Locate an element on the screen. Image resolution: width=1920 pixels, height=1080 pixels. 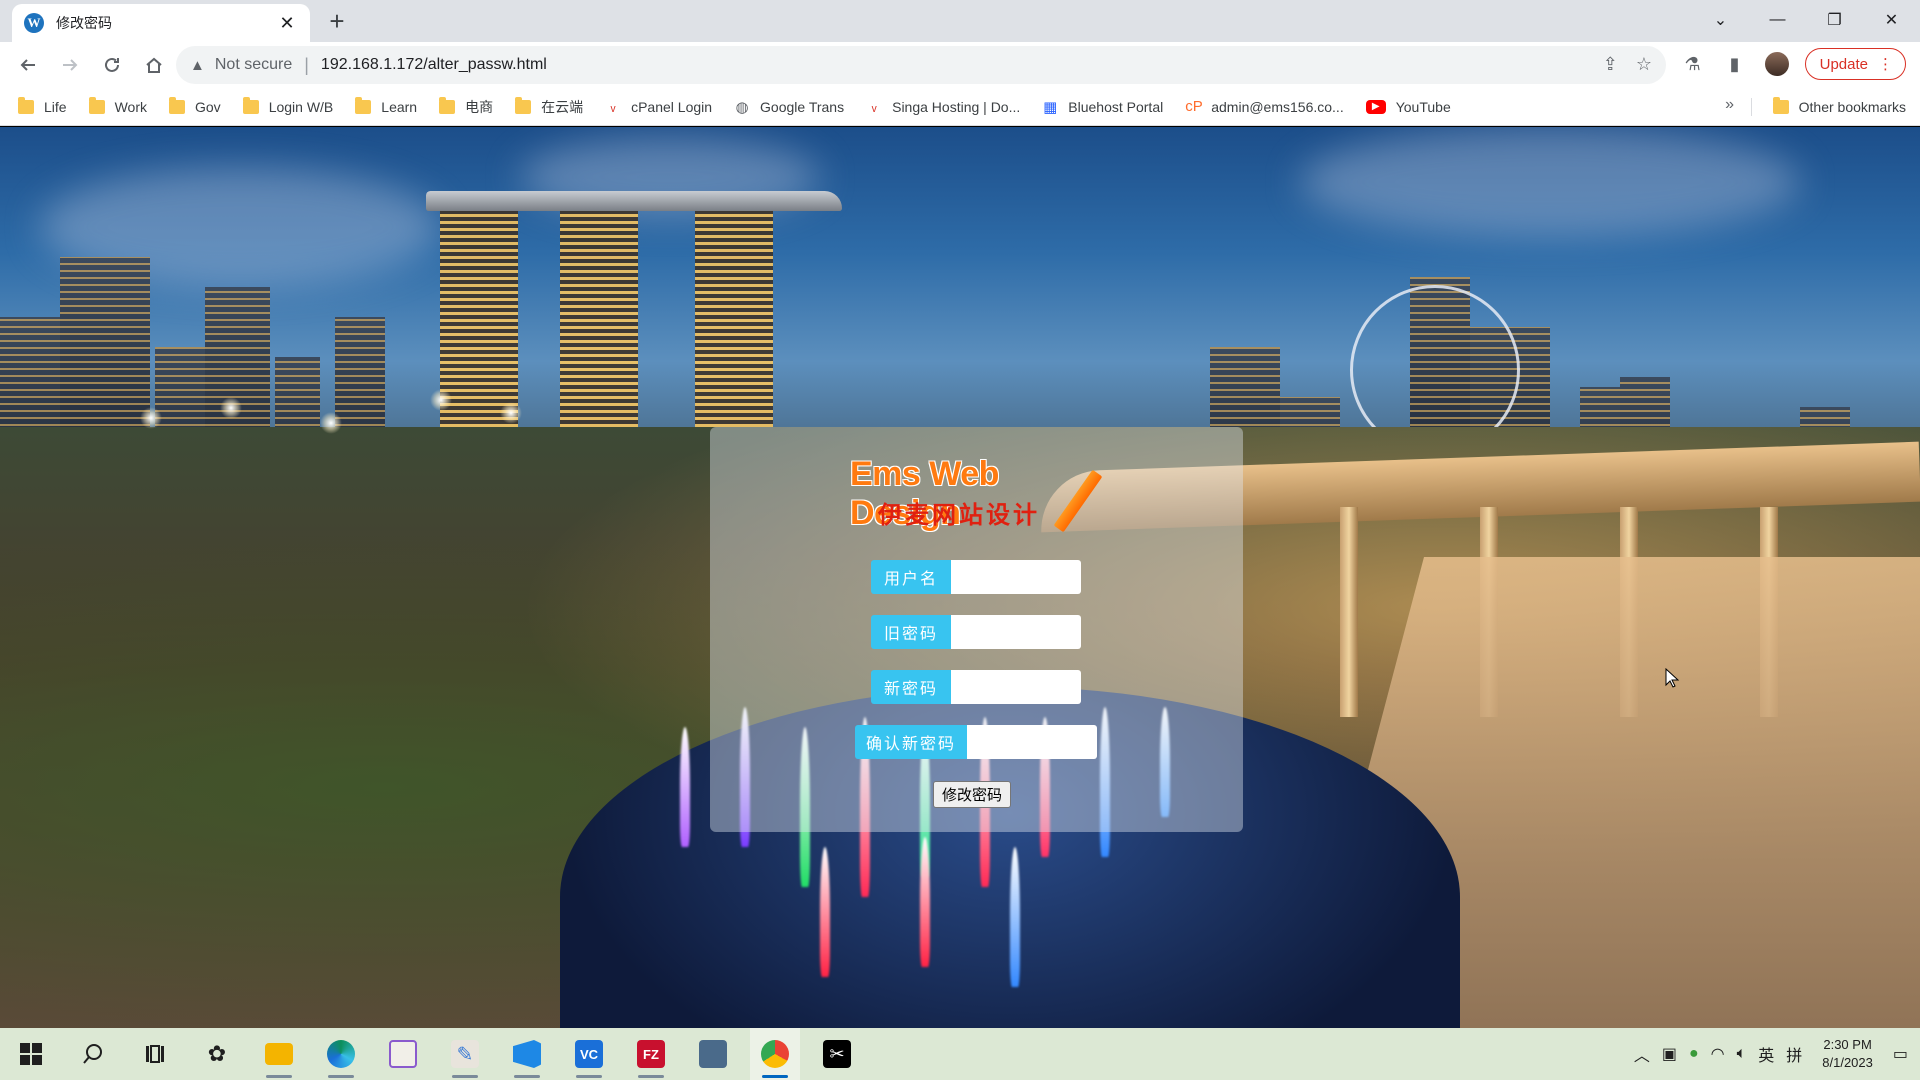
security-label: Not secure is located at coordinates (253, 65).